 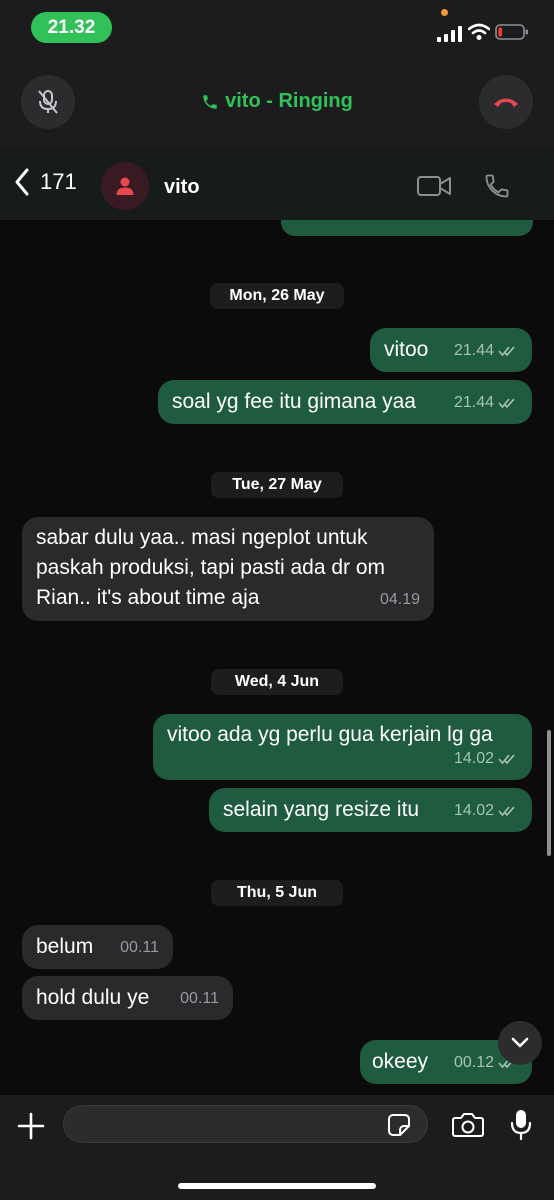 I want to click on scroll-indicator, so click(x=549, y=793).